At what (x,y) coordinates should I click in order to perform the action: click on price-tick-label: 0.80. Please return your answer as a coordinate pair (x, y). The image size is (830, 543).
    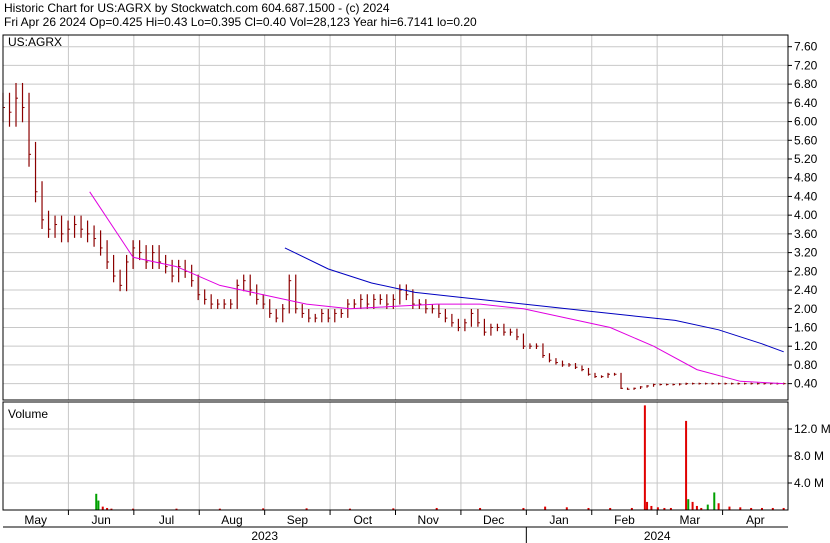
    Looking at the image, I should click on (806, 365).